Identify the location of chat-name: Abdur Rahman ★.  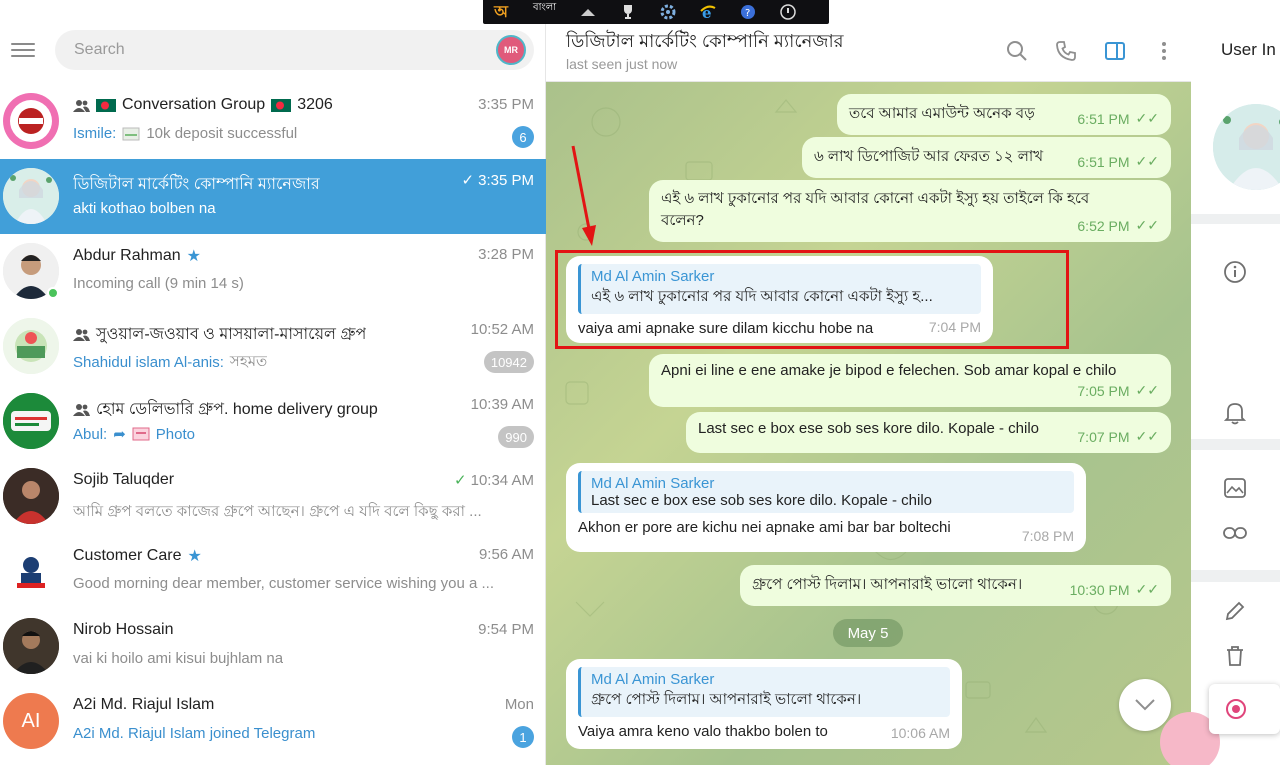
(137, 256).